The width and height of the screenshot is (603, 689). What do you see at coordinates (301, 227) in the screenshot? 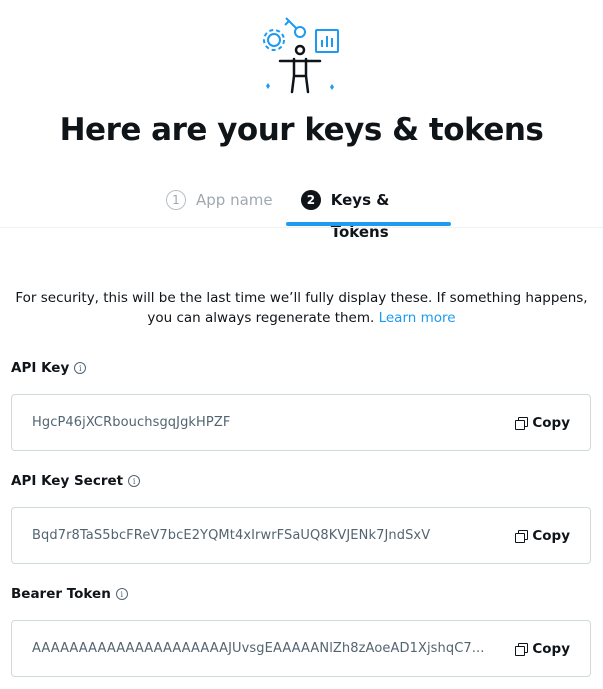
I see `divider` at bounding box center [301, 227].